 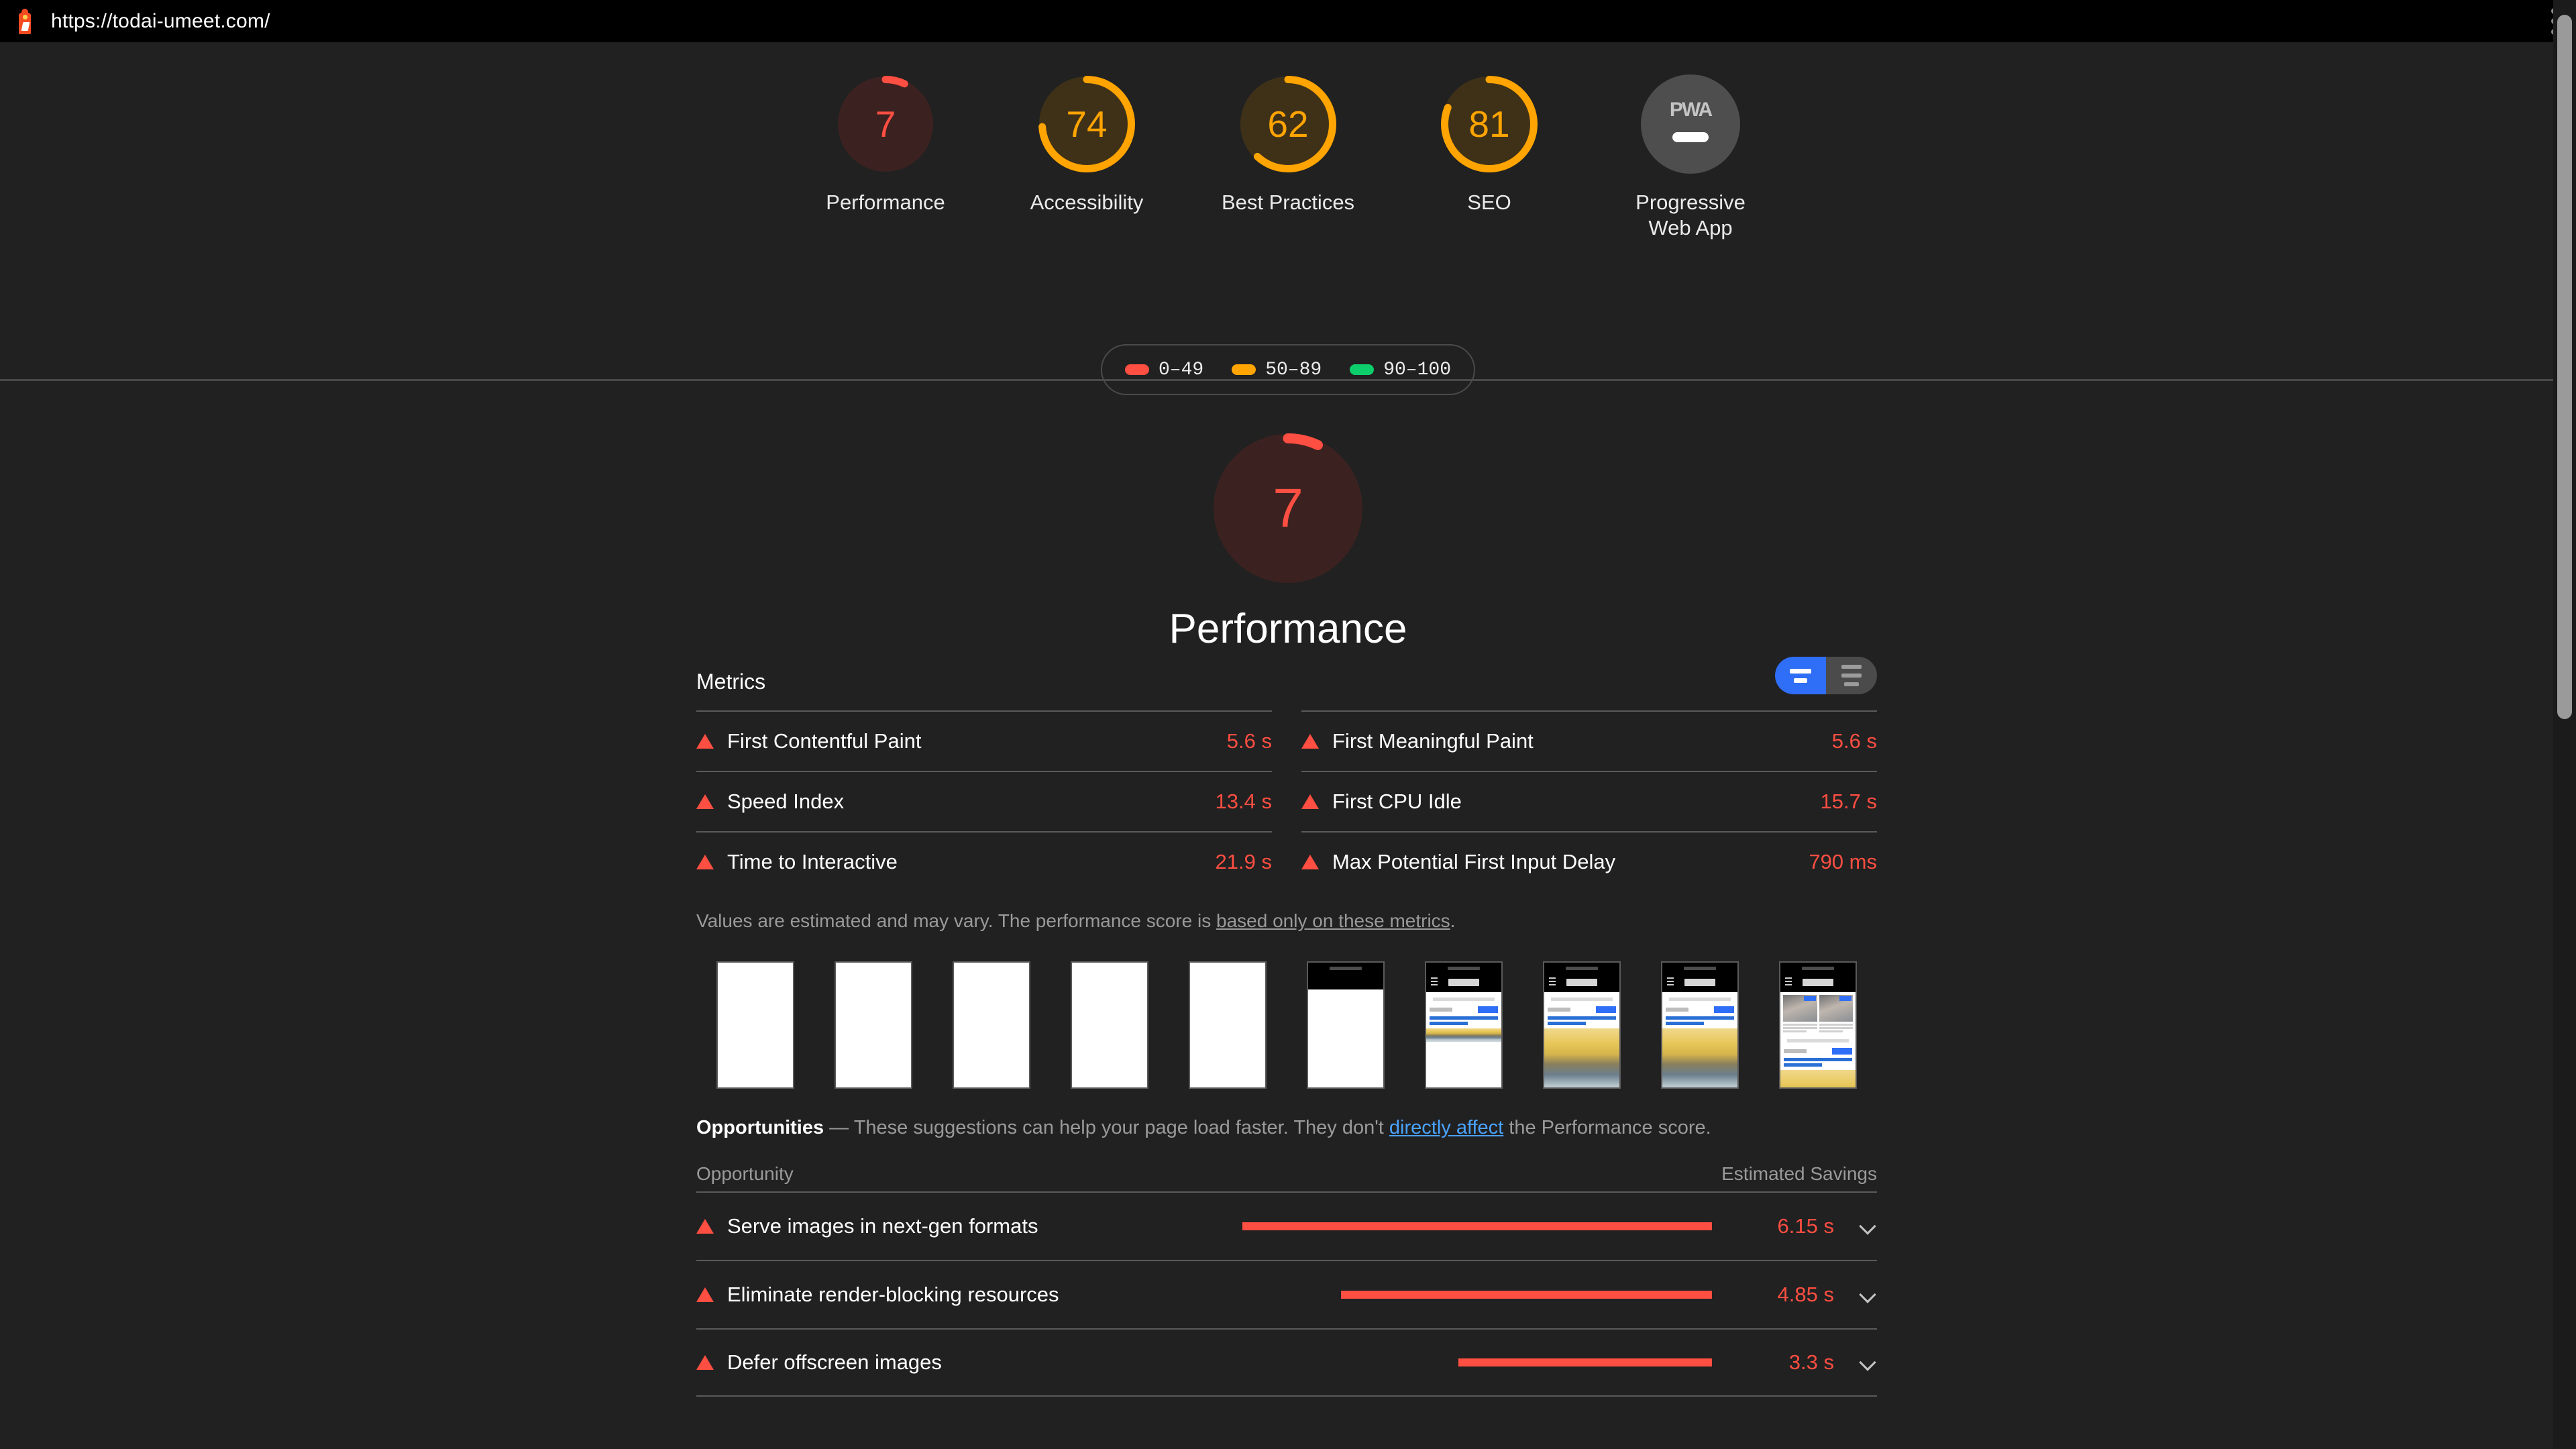 I want to click on gauge-label: Best Practices, so click(x=1288, y=202).